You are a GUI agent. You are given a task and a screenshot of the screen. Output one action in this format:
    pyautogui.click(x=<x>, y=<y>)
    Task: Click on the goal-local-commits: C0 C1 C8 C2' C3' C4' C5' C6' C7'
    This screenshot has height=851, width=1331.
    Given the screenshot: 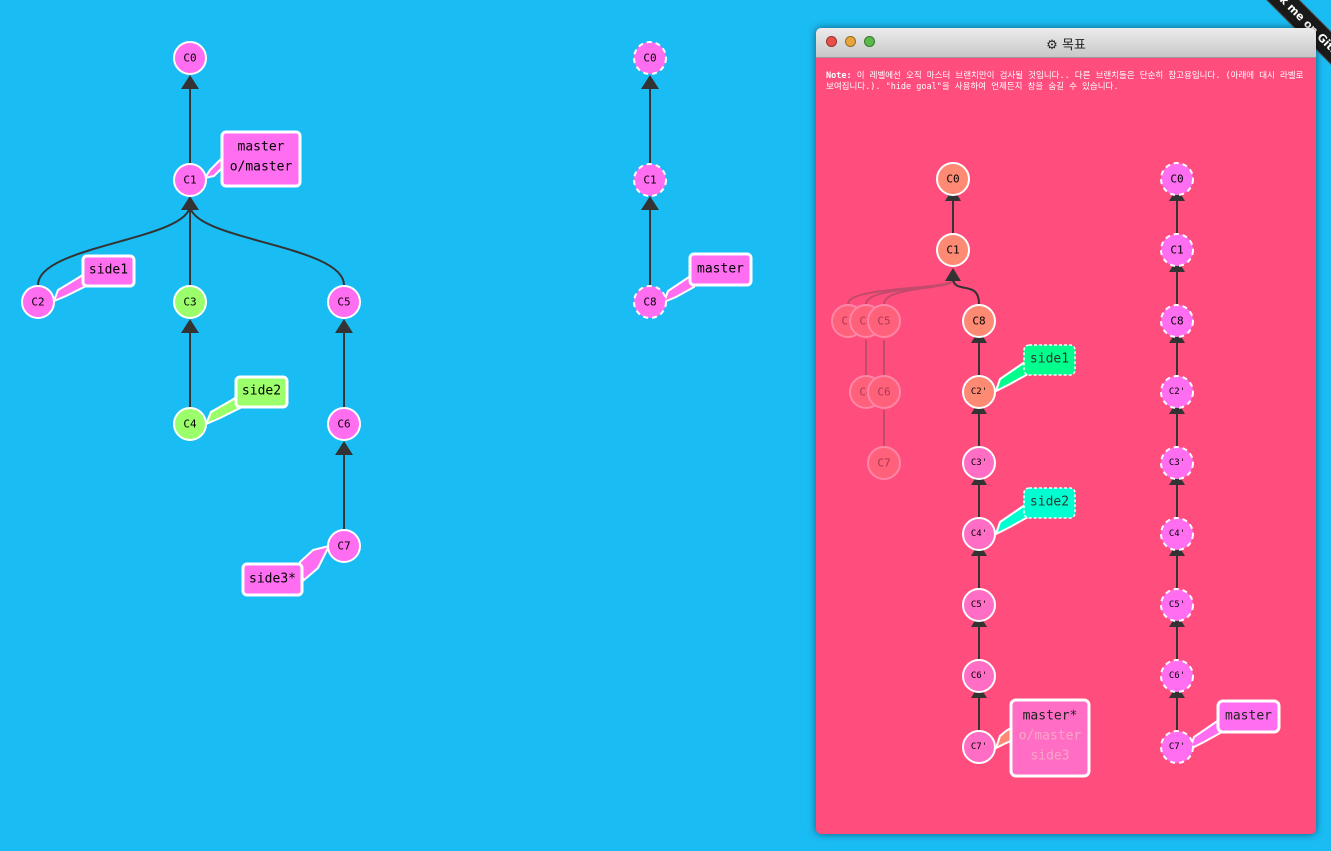 What is the action you would take?
    pyautogui.click(x=966, y=463)
    